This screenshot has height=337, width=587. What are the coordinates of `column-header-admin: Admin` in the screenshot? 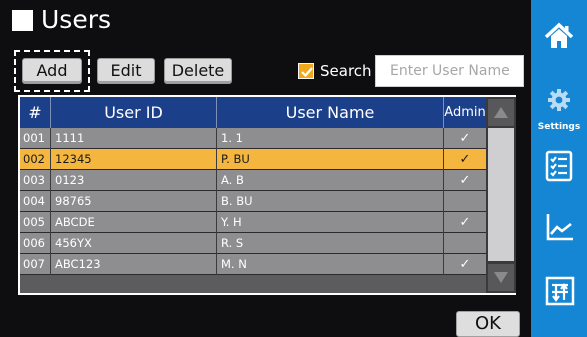 It's located at (465, 112).